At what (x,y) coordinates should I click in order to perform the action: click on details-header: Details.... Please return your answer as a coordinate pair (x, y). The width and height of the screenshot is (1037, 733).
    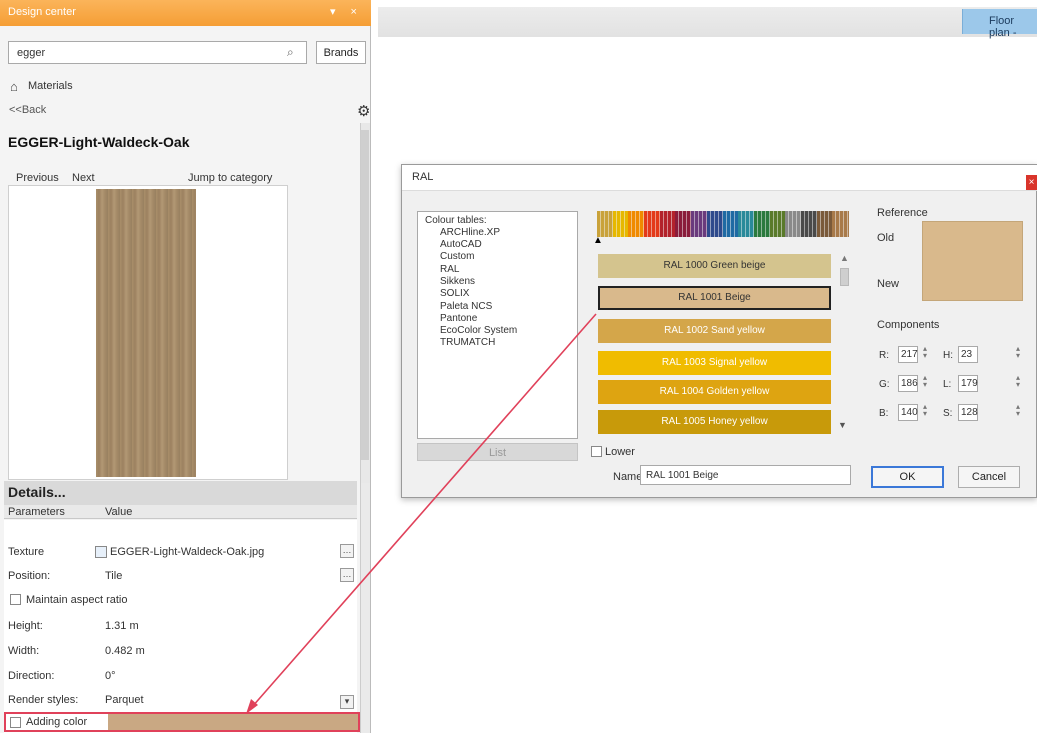
    Looking at the image, I should click on (180, 493).